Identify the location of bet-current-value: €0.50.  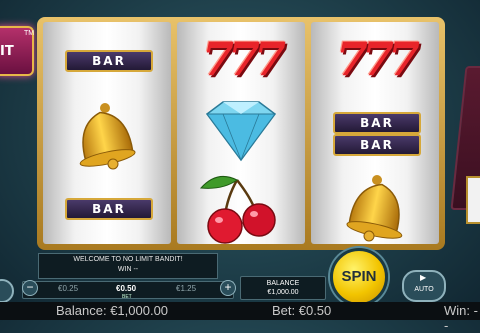
(126, 288).